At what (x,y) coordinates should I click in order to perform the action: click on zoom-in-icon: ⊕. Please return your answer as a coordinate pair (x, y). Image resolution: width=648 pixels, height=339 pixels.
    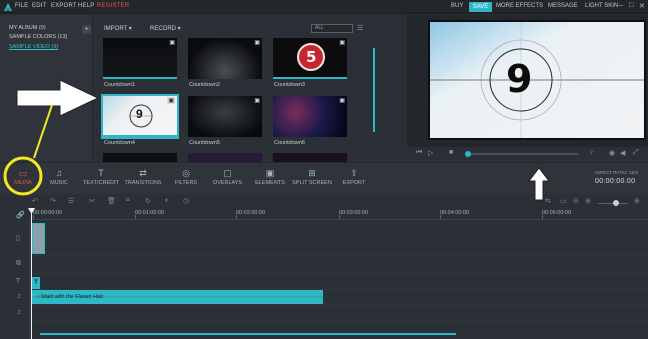
    Looking at the image, I should click on (588, 201).